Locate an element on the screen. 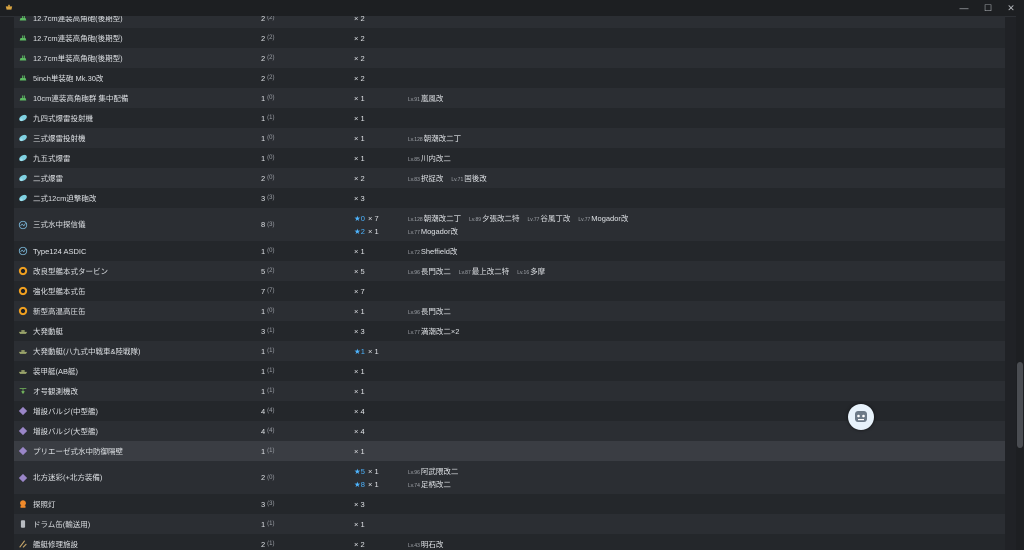 This screenshot has width=1024, height=550. sonar-icon is located at coordinates (23, 251).